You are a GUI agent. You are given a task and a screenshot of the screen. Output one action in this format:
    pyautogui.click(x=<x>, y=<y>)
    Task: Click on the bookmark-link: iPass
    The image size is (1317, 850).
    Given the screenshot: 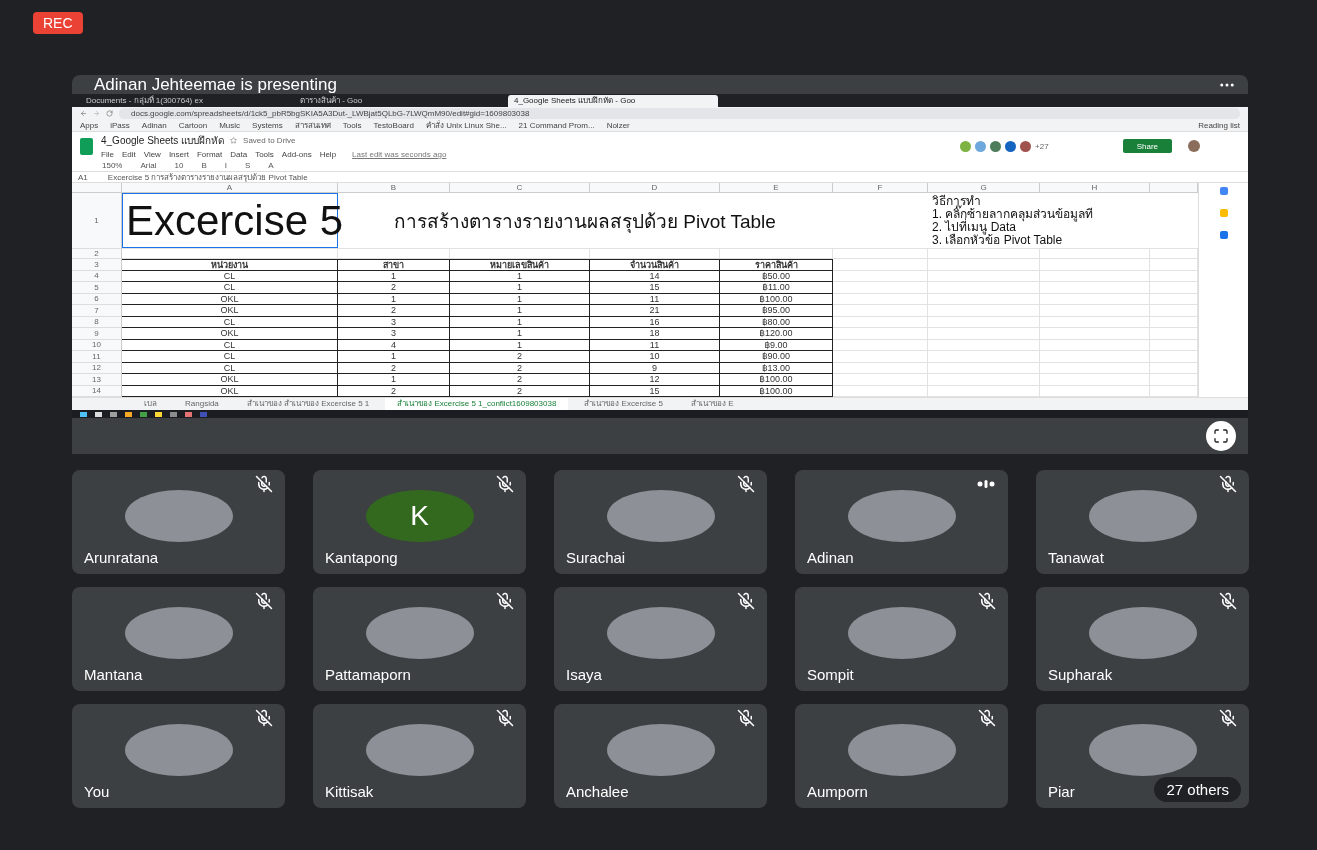 What is the action you would take?
    pyautogui.click(x=120, y=125)
    